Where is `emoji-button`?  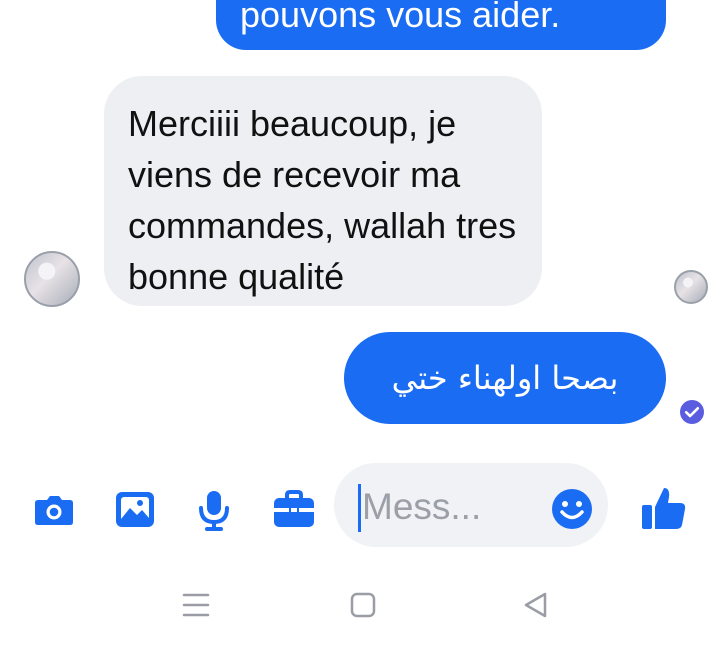
emoji-button is located at coordinates (572, 509).